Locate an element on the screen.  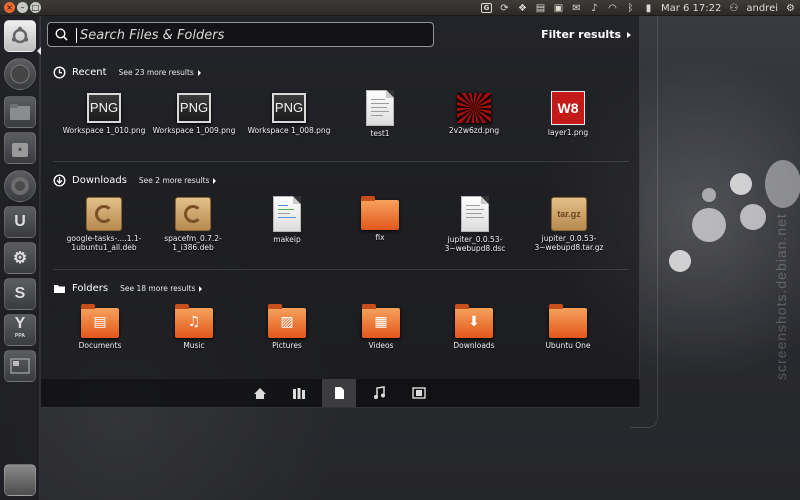
result-item: PNG Workspace 1_009.png is located at coordinates (194, 111).